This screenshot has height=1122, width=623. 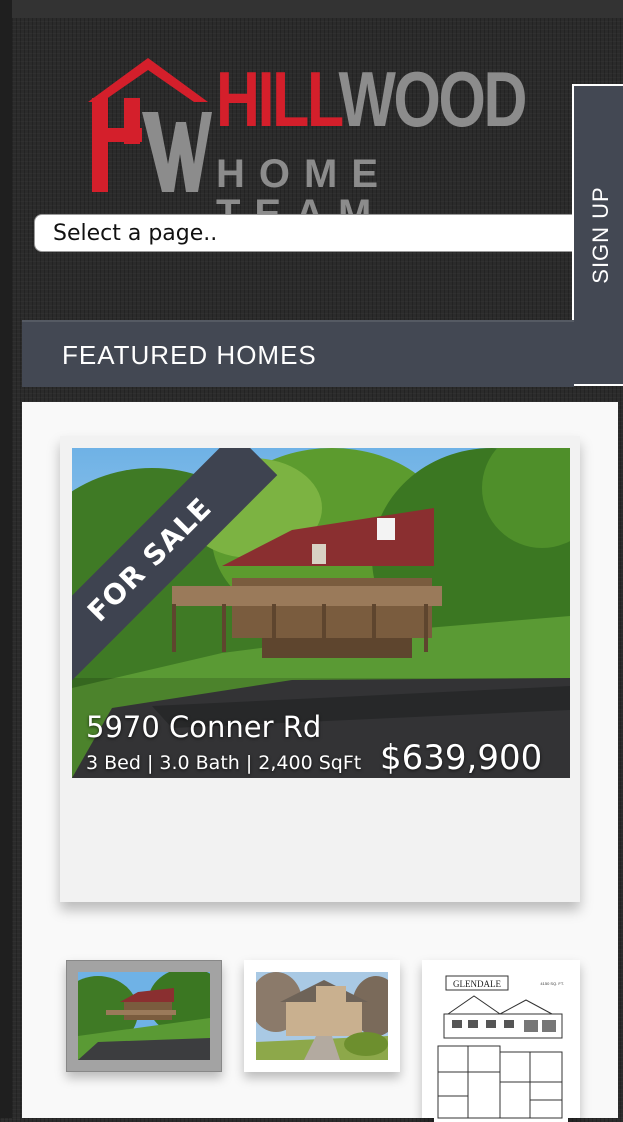 What do you see at coordinates (135, 233) in the screenshot?
I see `page-select-value: Select a page..` at bounding box center [135, 233].